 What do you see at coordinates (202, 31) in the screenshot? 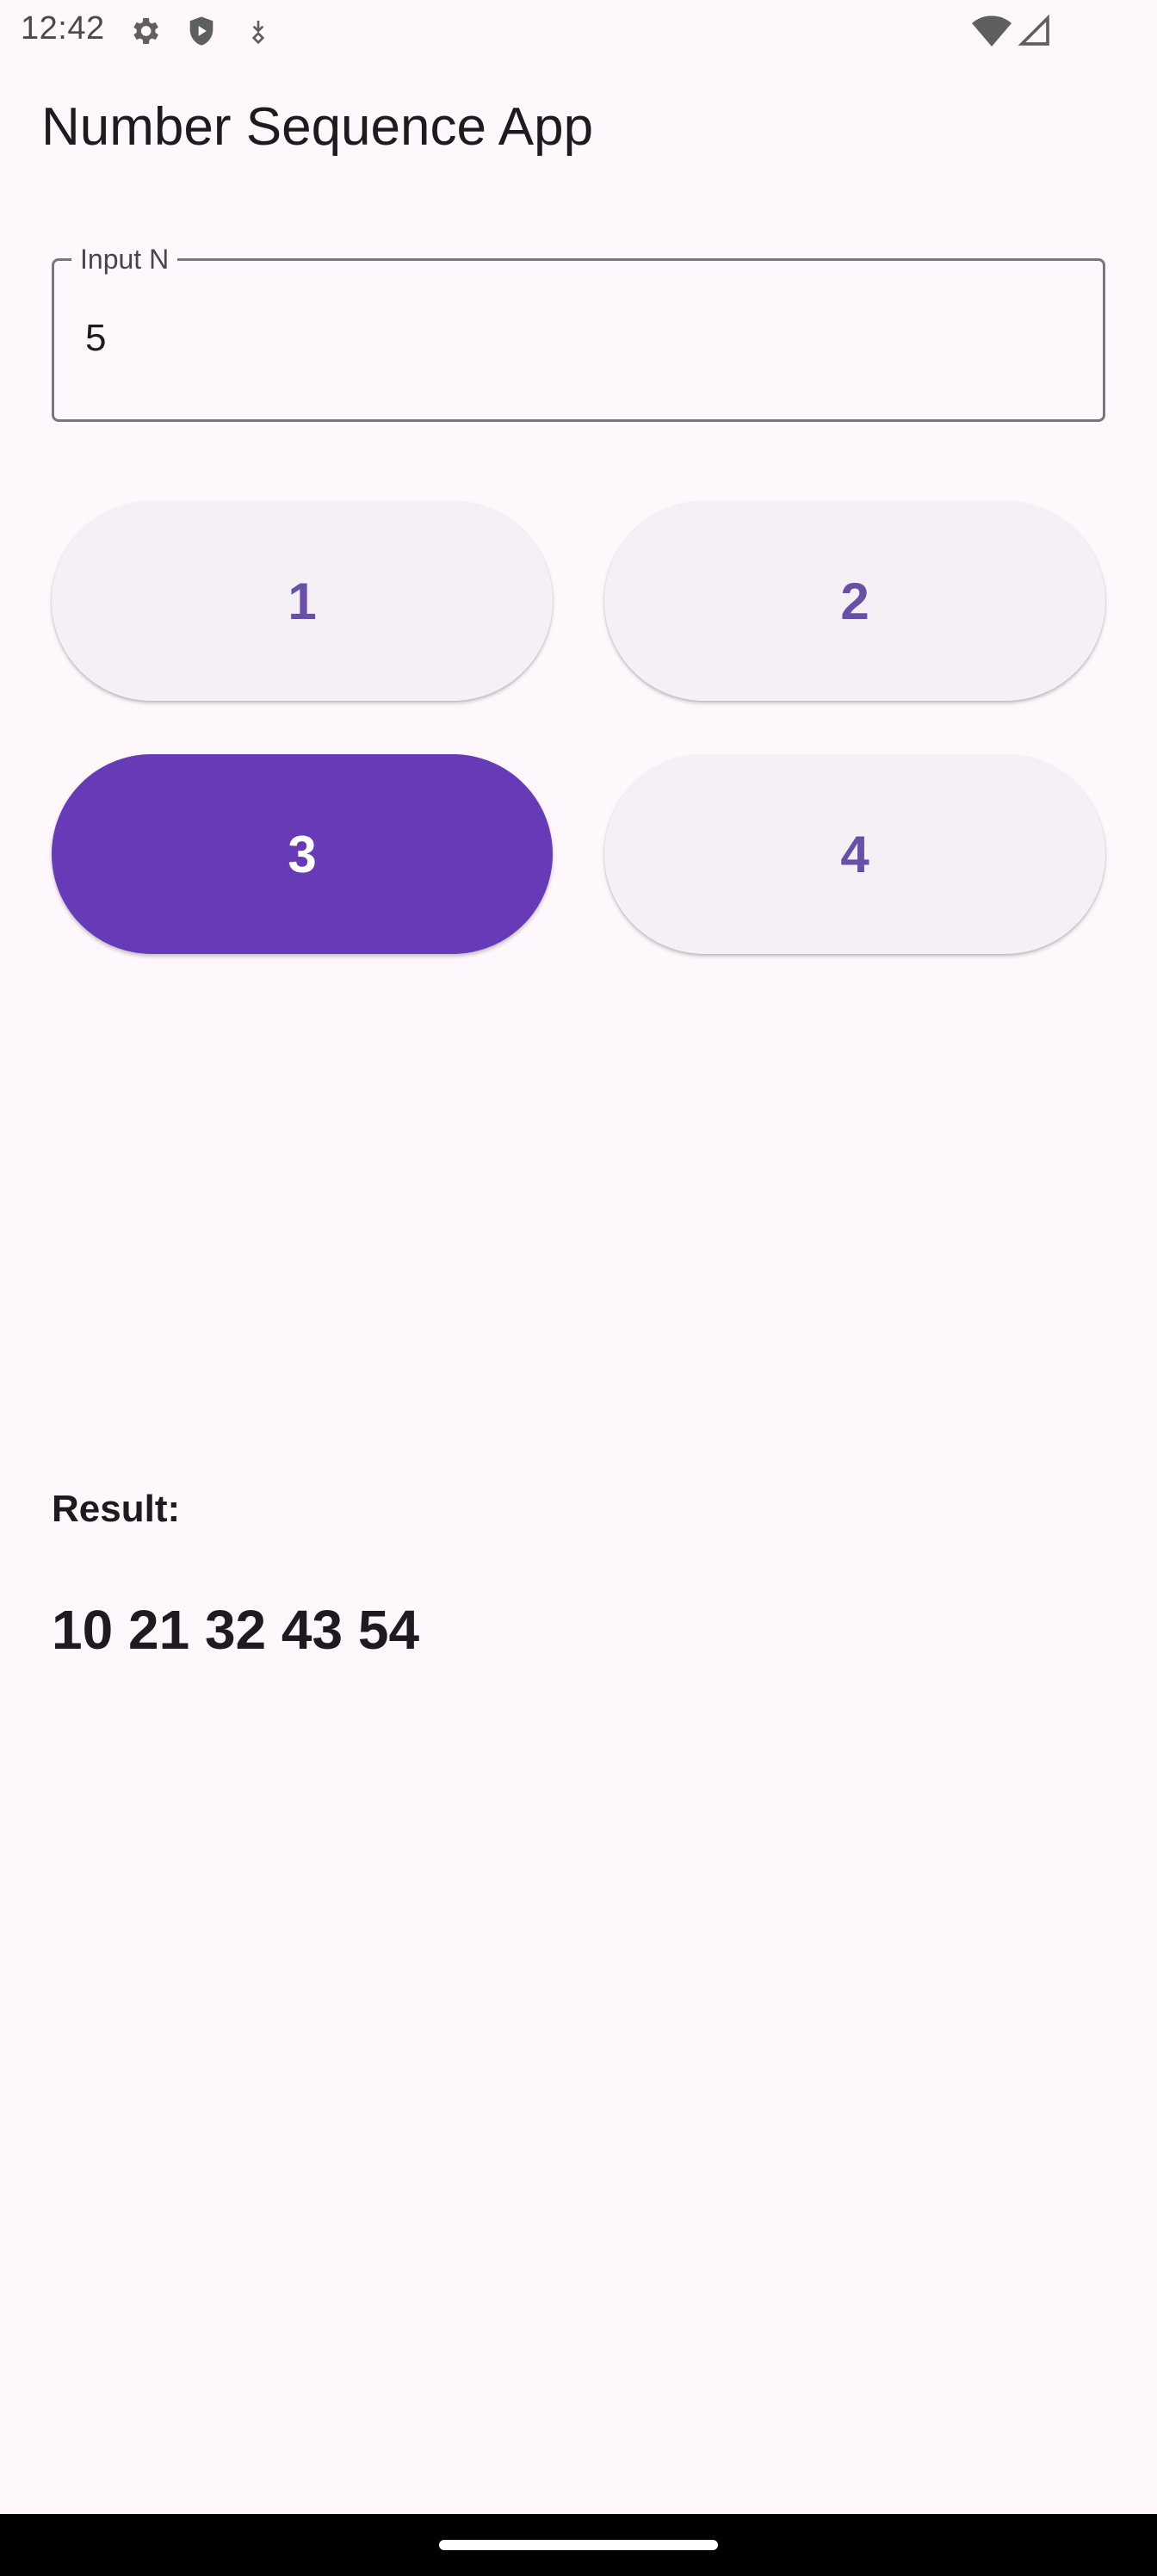
I see `shield-play-icon` at bounding box center [202, 31].